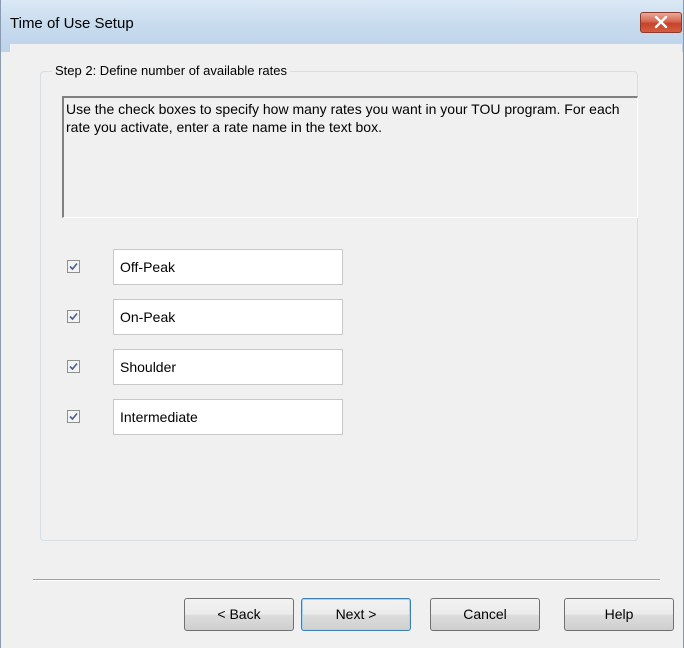 Image resolution: width=684 pixels, height=648 pixels. I want to click on close-icon, so click(661, 22).